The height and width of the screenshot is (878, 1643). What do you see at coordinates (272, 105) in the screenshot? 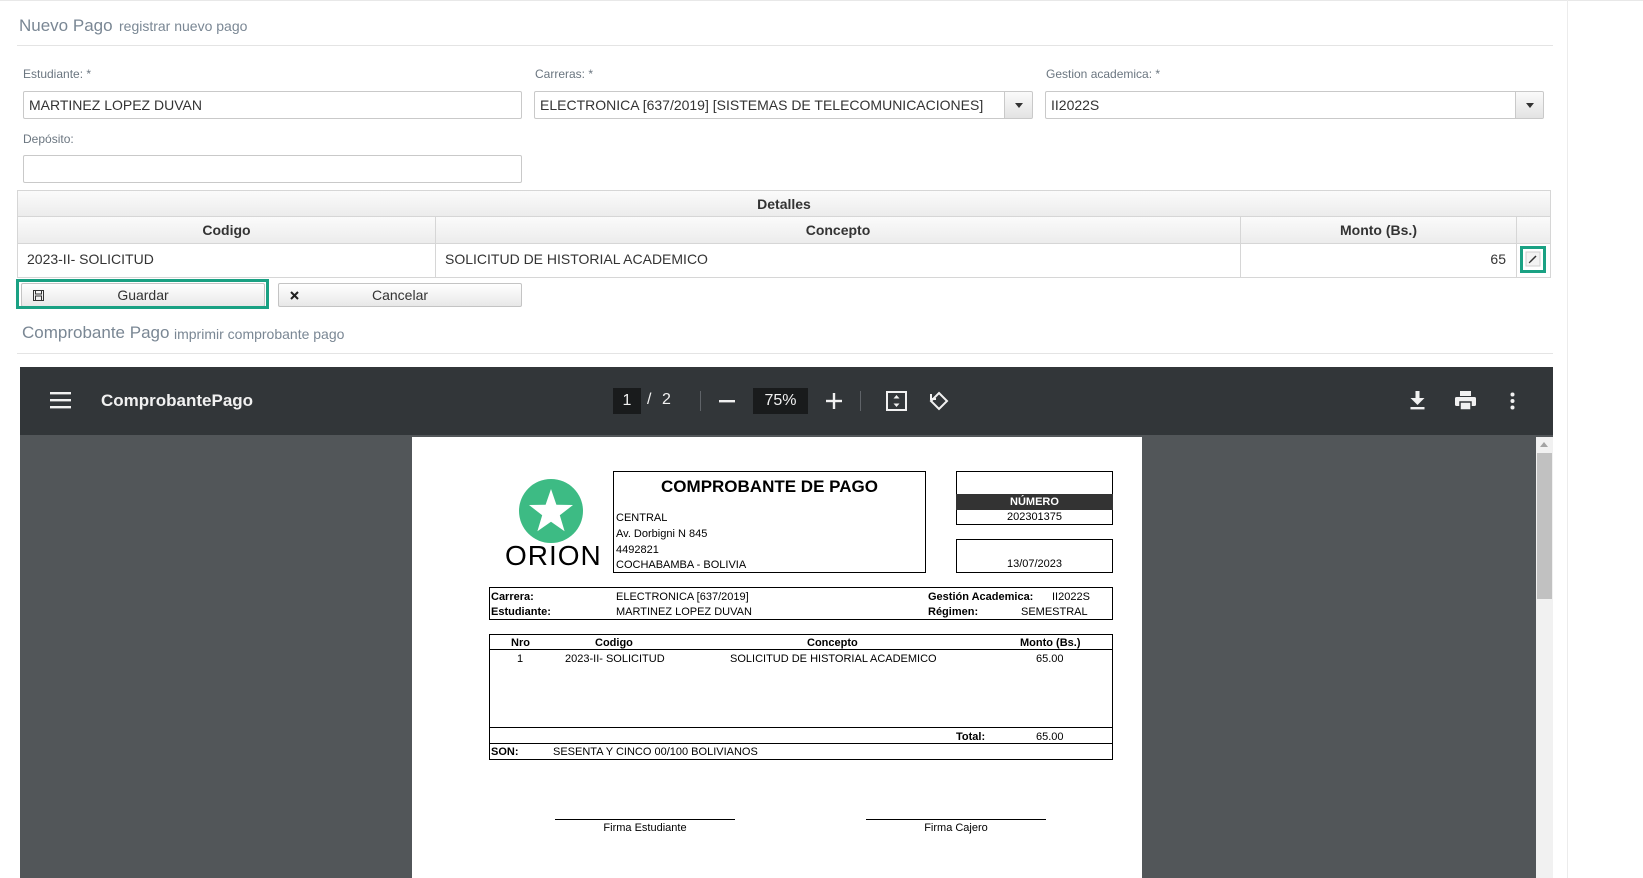
I see `estudiante-field: MARTINEZ LOPEZ DUVAN` at bounding box center [272, 105].